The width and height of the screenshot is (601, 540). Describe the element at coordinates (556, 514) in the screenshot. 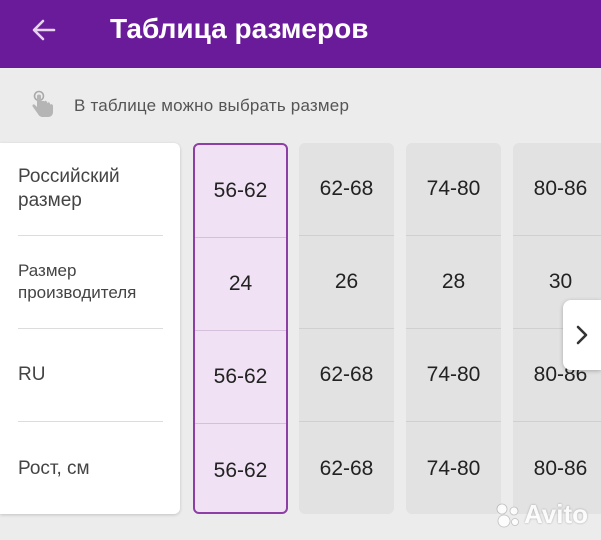

I see `watermark-text: Avito` at that location.